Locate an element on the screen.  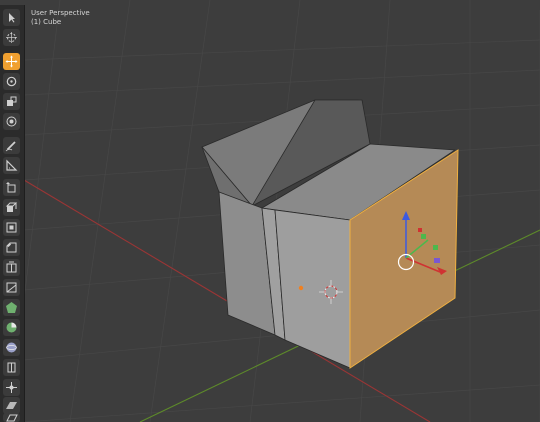
loop-cut-icon is located at coordinates (11, 267).